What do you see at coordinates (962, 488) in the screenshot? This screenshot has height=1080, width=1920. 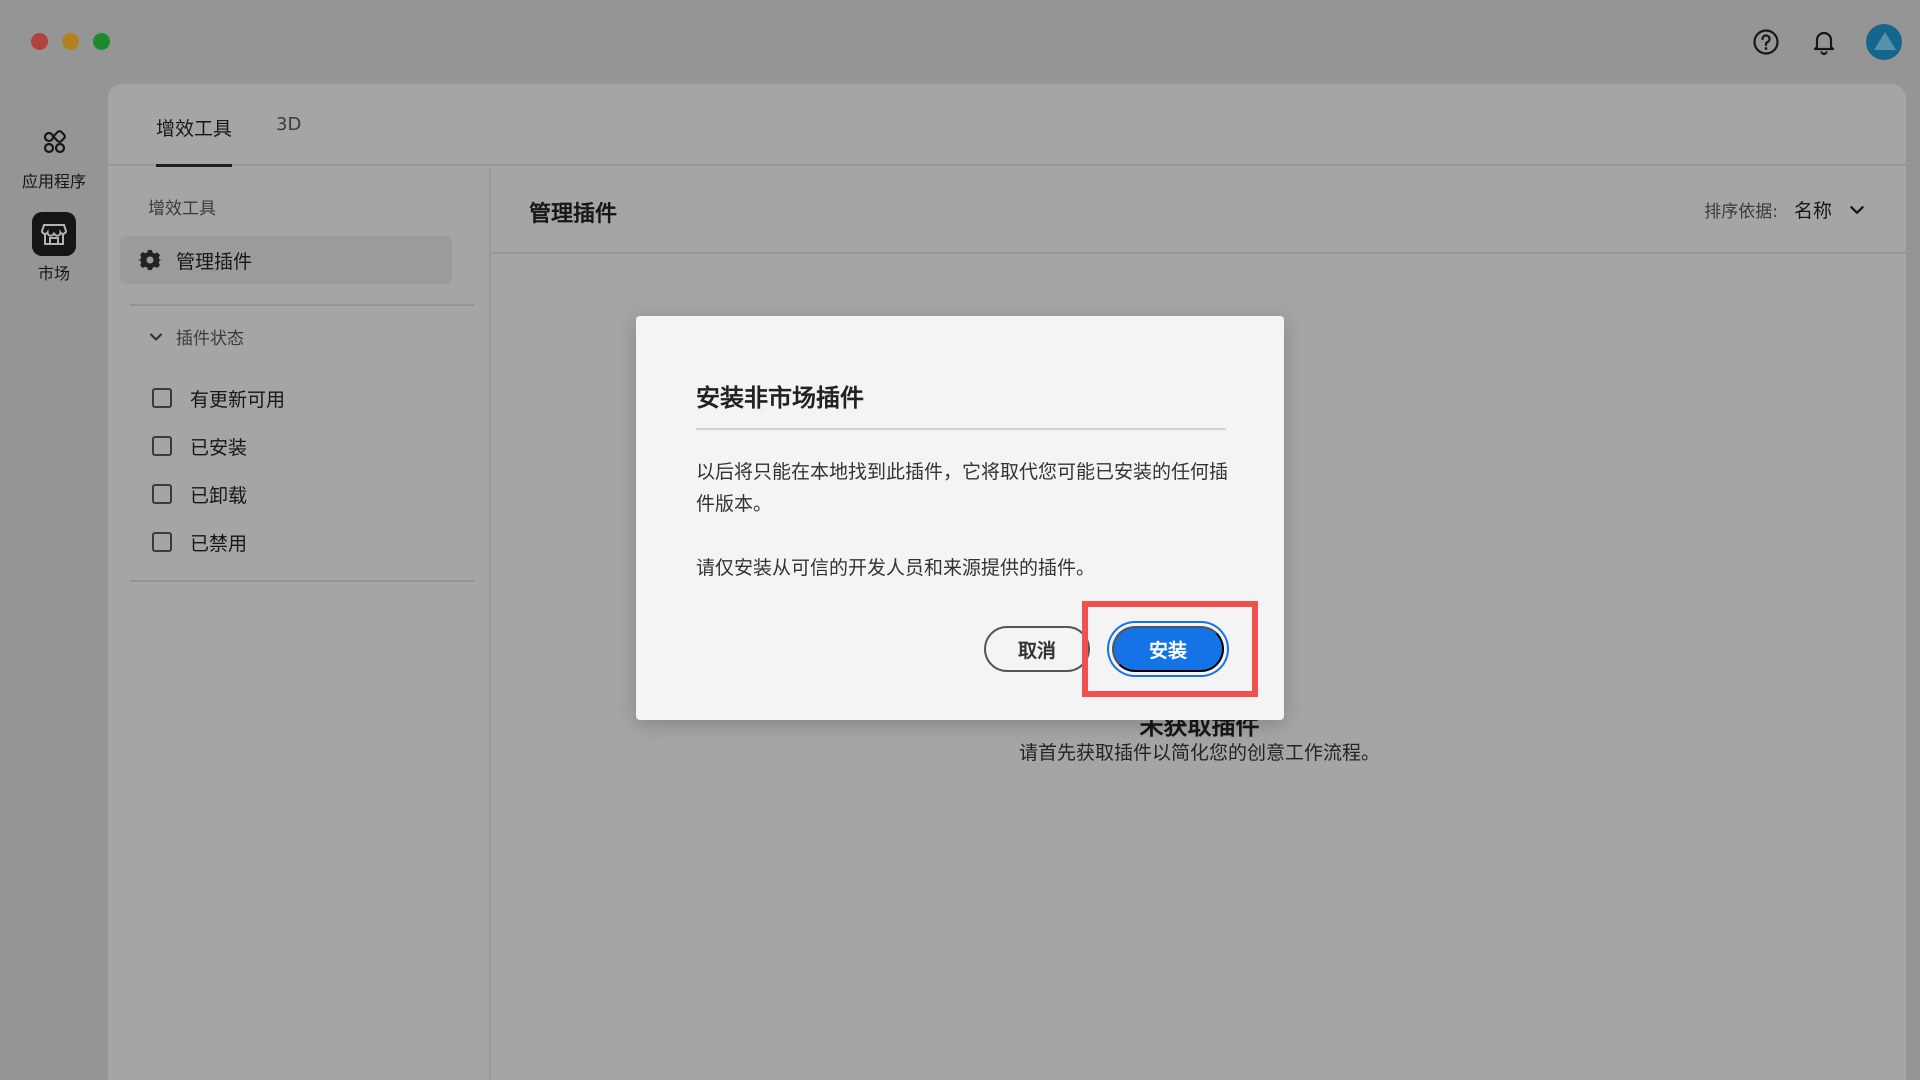 I see `dialog-message: 以后将只能在本地找到此插件，它将取代您可能已安装的任何插件版本。` at bounding box center [962, 488].